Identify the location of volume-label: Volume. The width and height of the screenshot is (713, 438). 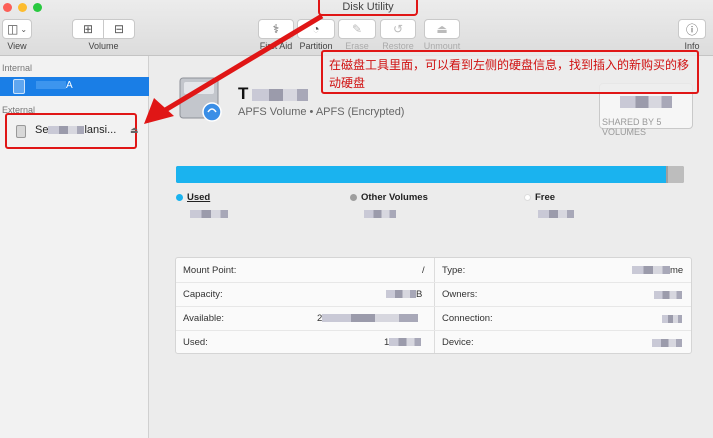
(103, 46).